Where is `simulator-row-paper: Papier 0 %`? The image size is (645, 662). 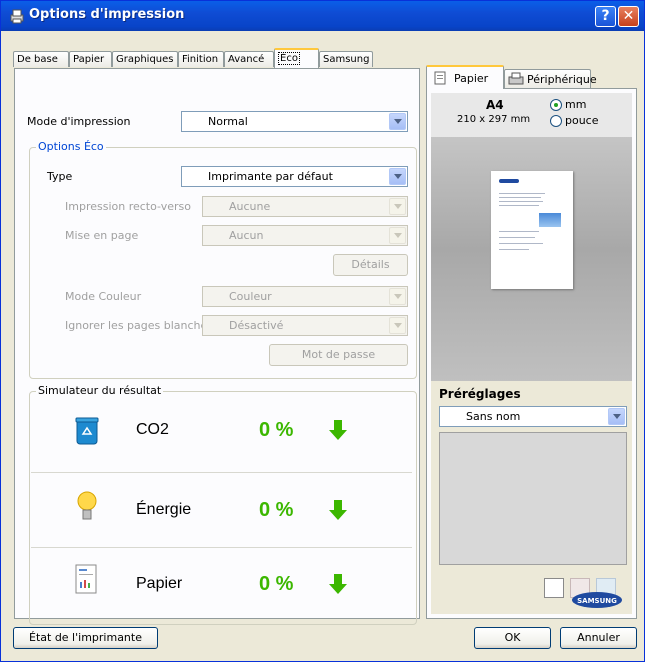 simulator-row-paper: Papier 0 % is located at coordinates (221, 585).